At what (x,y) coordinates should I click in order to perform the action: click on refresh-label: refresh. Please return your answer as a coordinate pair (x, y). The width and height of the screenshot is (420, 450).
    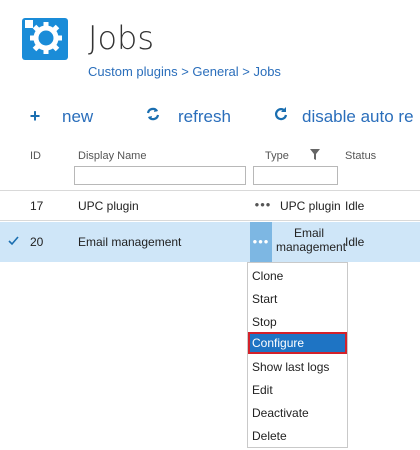
    Looking at the image, I should click on (204, 116).